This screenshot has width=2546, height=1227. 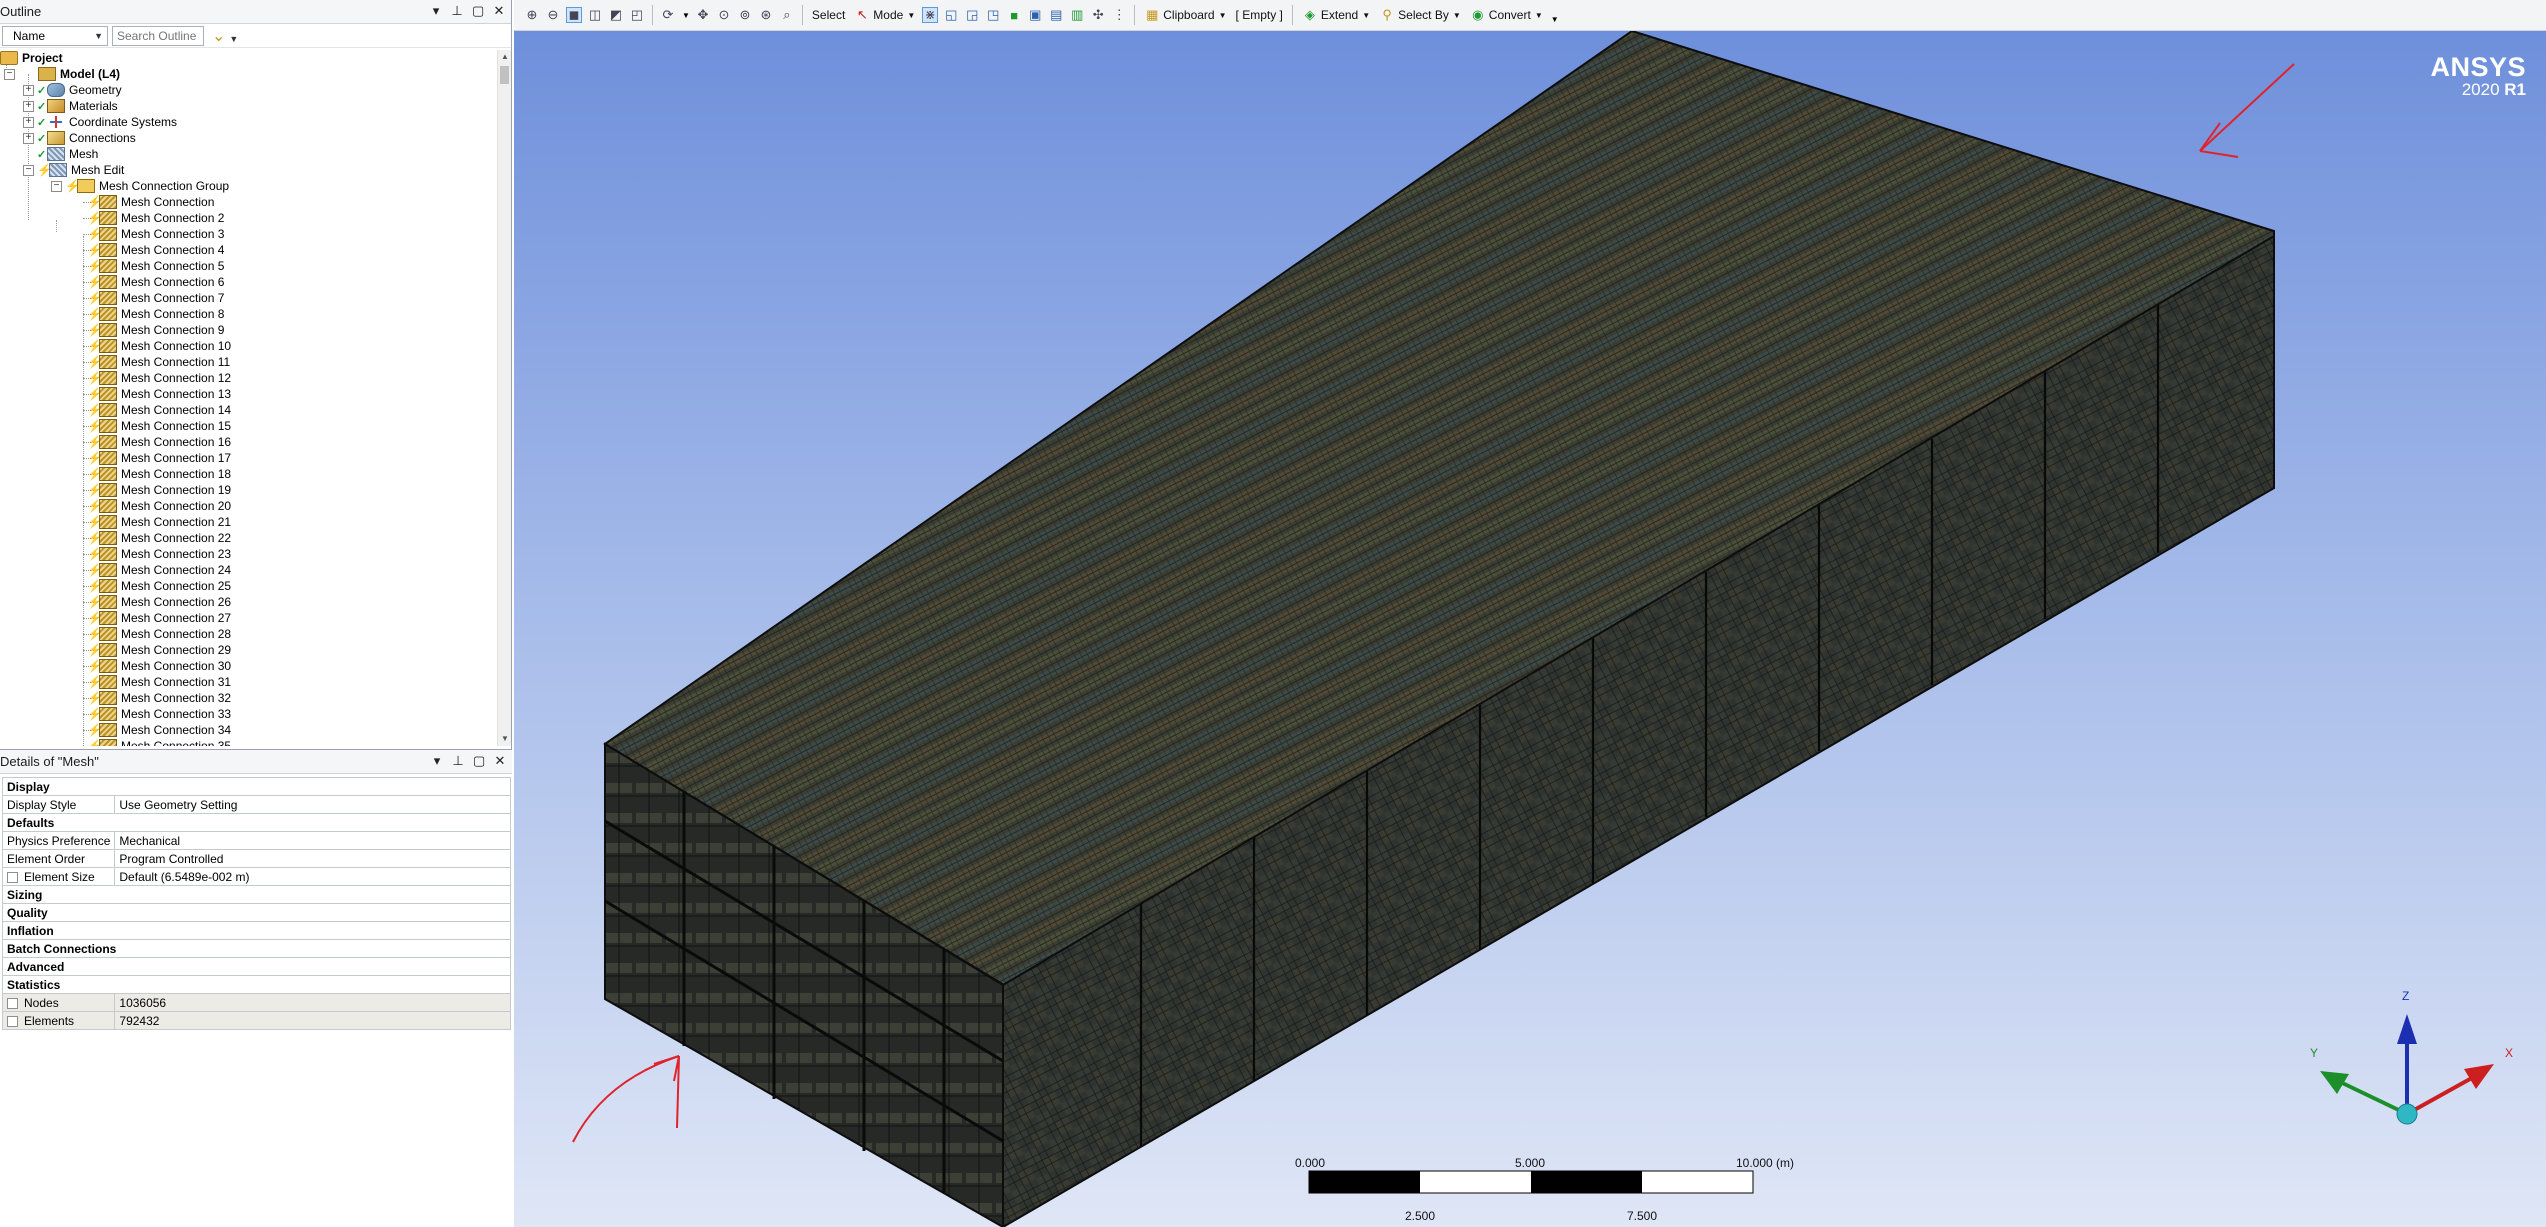 I want to click on tree-item-mesh-connection: ⚡ Mesh Connection 21, so click(x=159, y=522).